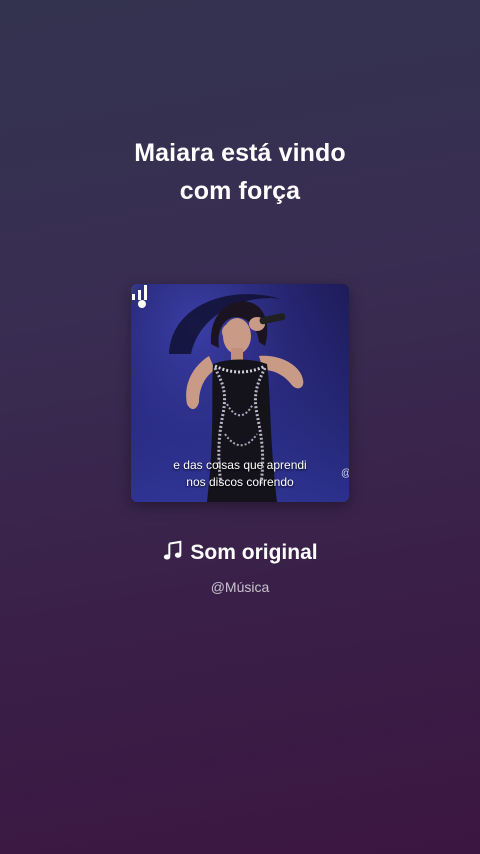 The image size is (480, 854). Describe the element at coordinates (240, 465) in the screenshot. I see `lyrics-caption-line-1: e das coisas que aprendi` at that location.